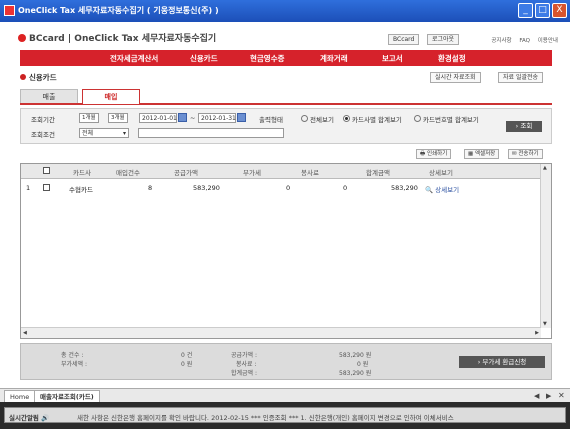  What do you see at coordinates (404, 39) in the screenshot?
I see `user-button: BCcard` at bounding box center [404, 39].